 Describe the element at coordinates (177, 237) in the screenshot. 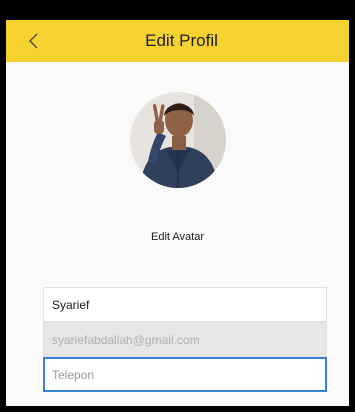

I see `edit-avatar-button: Edit Avatar` at that location.